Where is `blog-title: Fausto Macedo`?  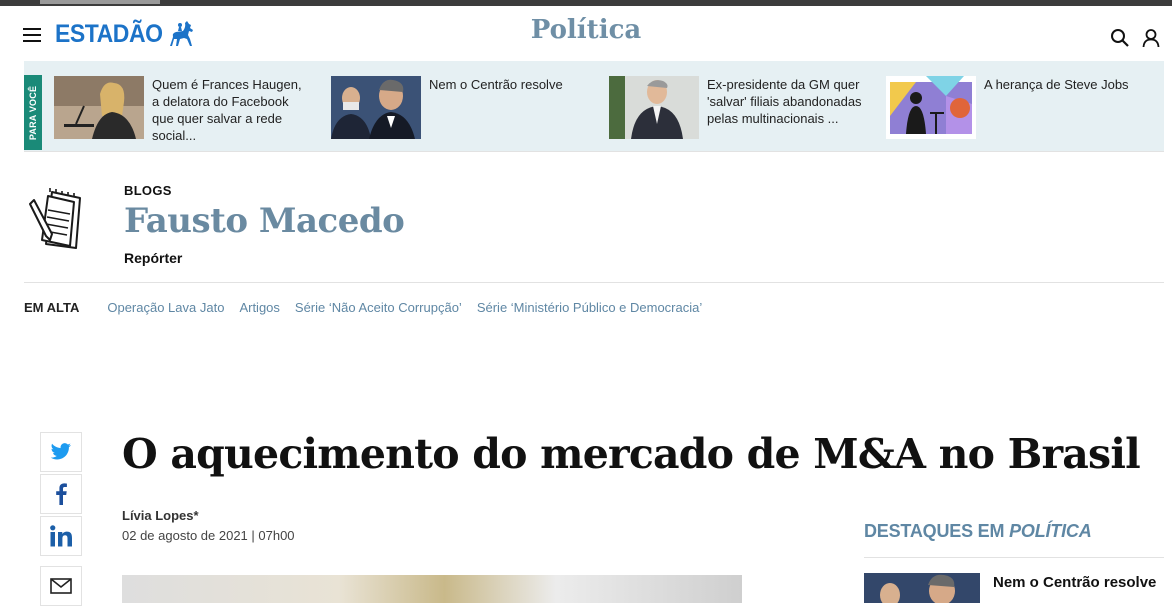 blog-title: Fausto Macedo is located at coordinates (264, 221).